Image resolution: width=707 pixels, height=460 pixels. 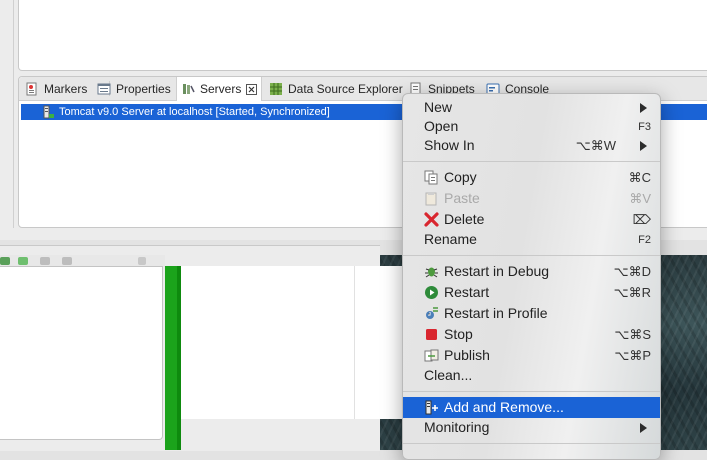 I want to click on tab-properties: Properties, so click(x=134, y=88).